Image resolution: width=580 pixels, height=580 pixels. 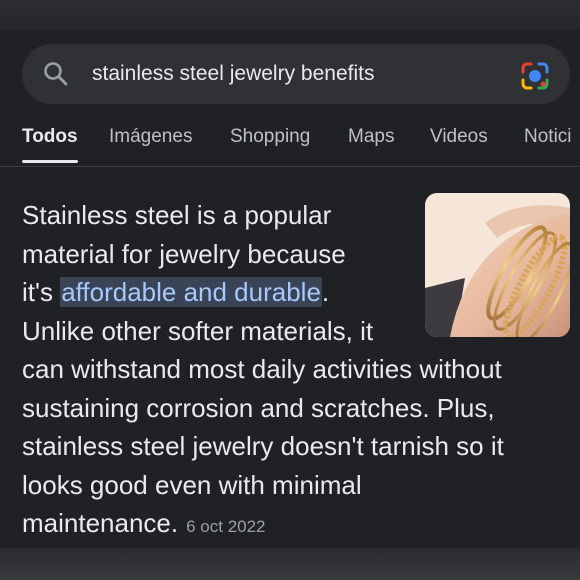 What do you see at coordinates (150, 137) in the screenshot?
I see `tab-imagenes: Imágenes` at bounding box center [150, 137].